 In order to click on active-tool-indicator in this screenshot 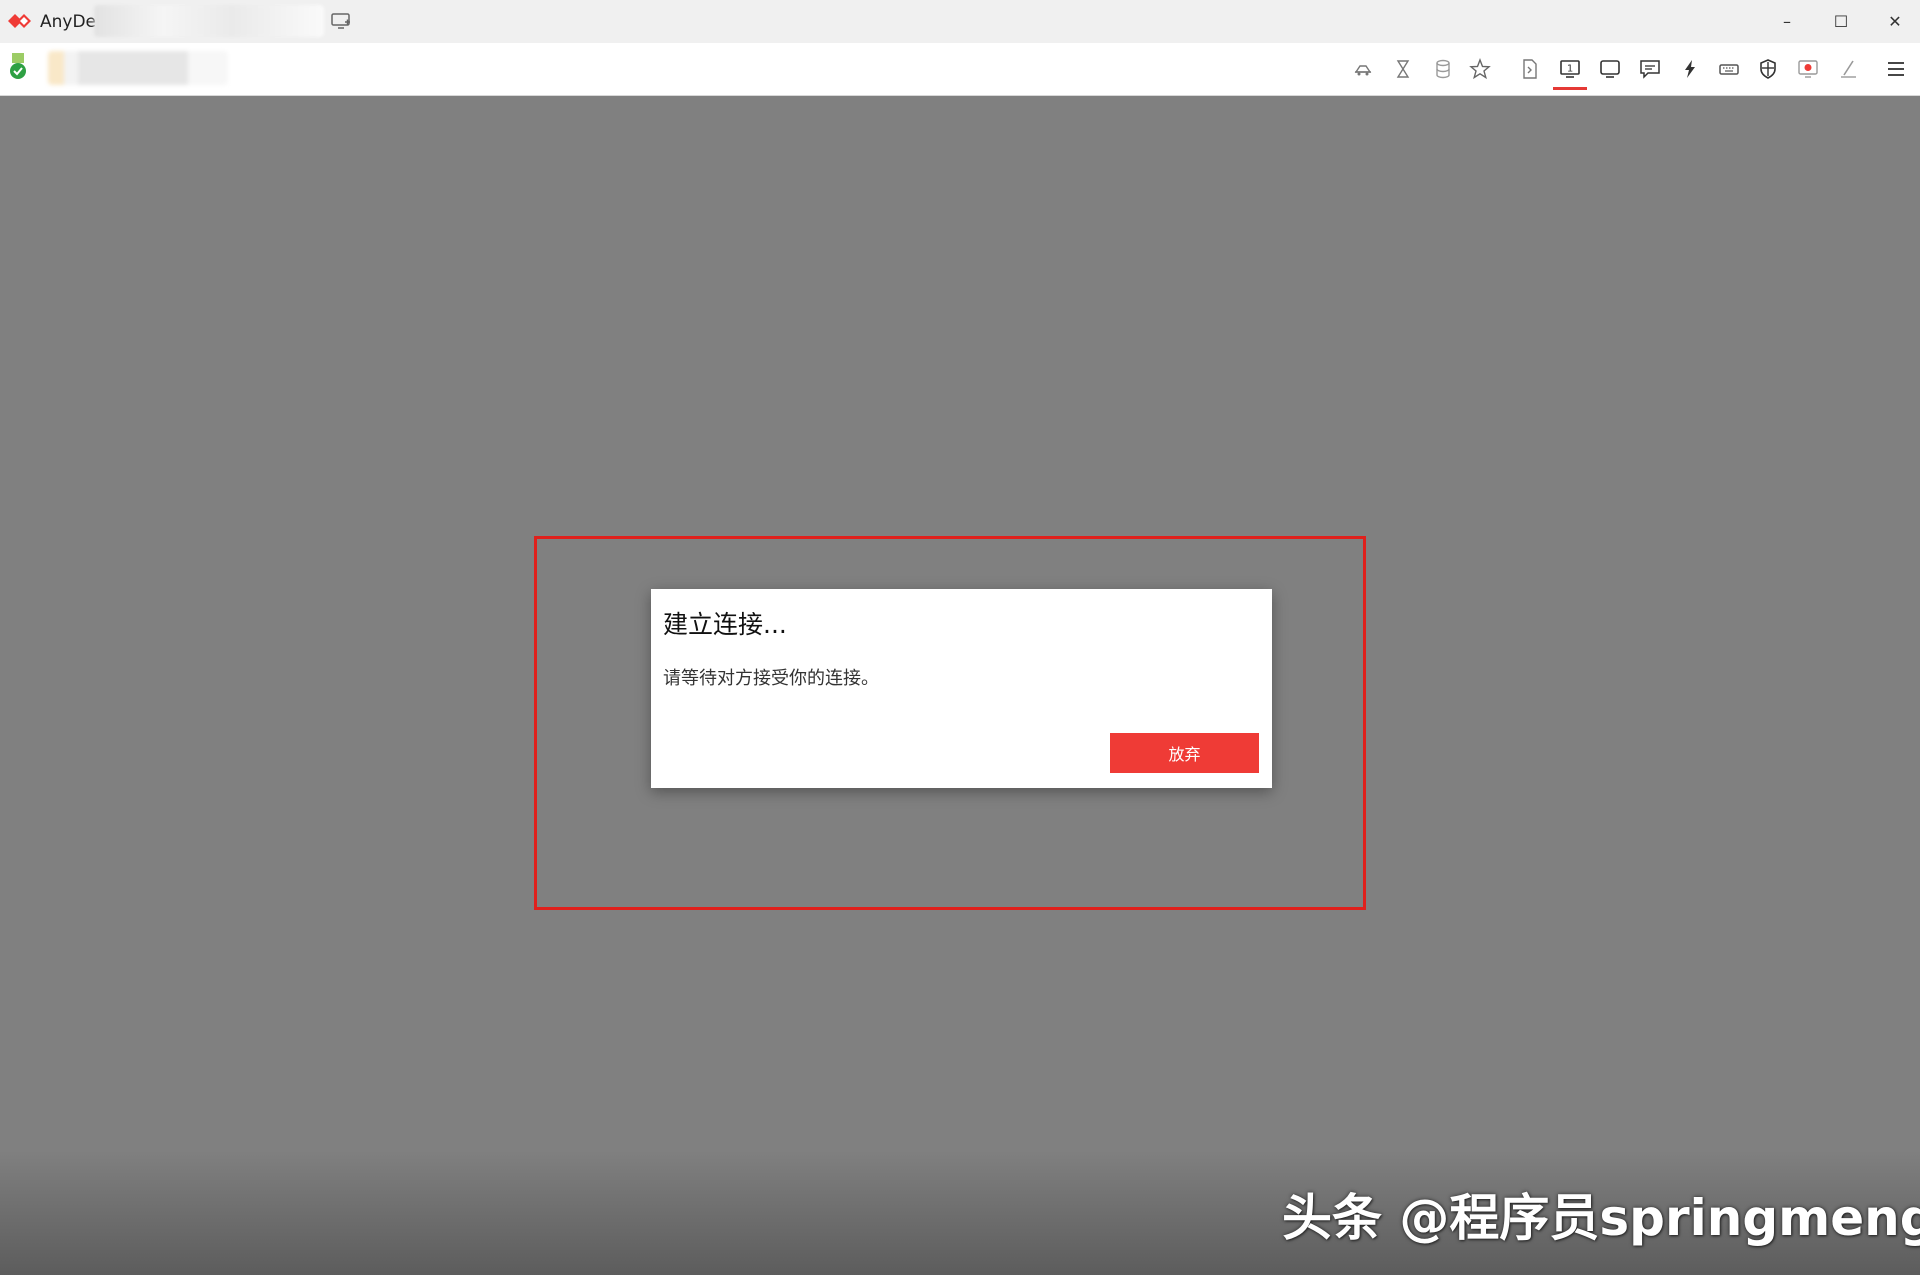, I will do `click(1570, 88)`.